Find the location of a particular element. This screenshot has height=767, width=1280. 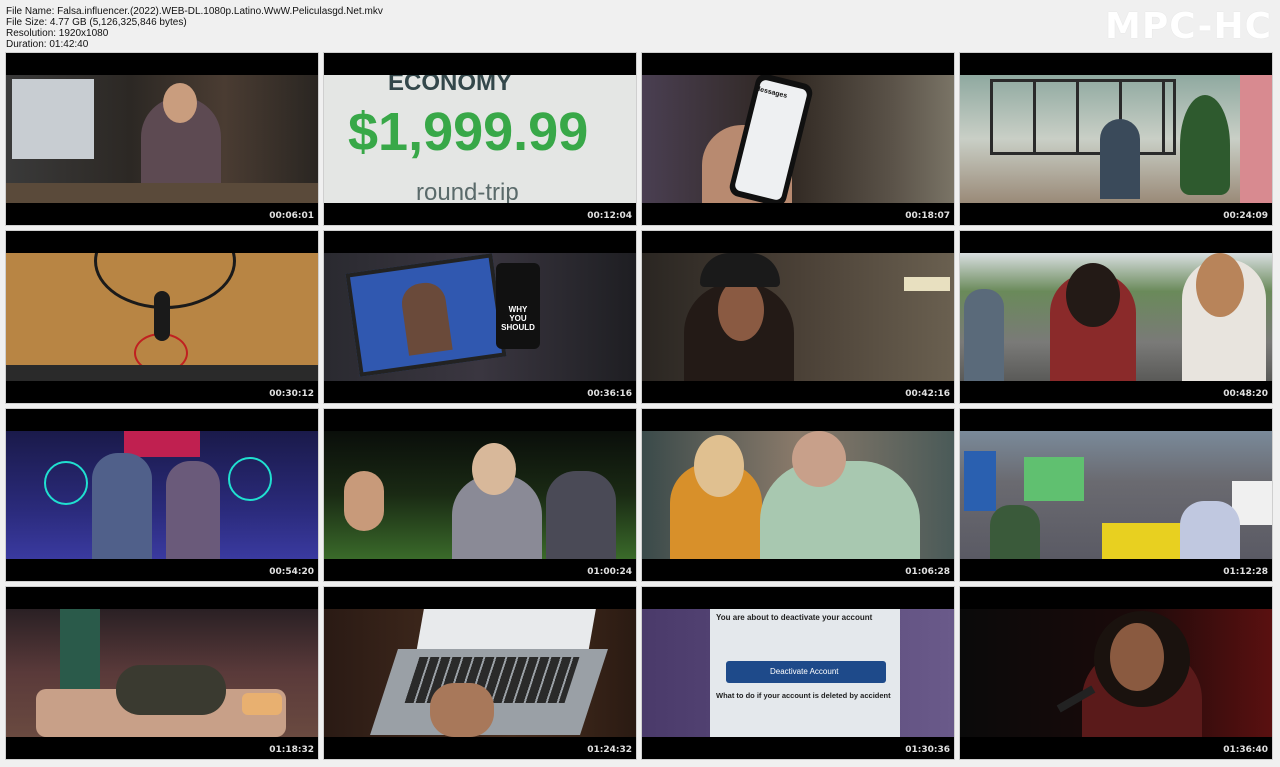

plant is located at coordinates (1205, 145).